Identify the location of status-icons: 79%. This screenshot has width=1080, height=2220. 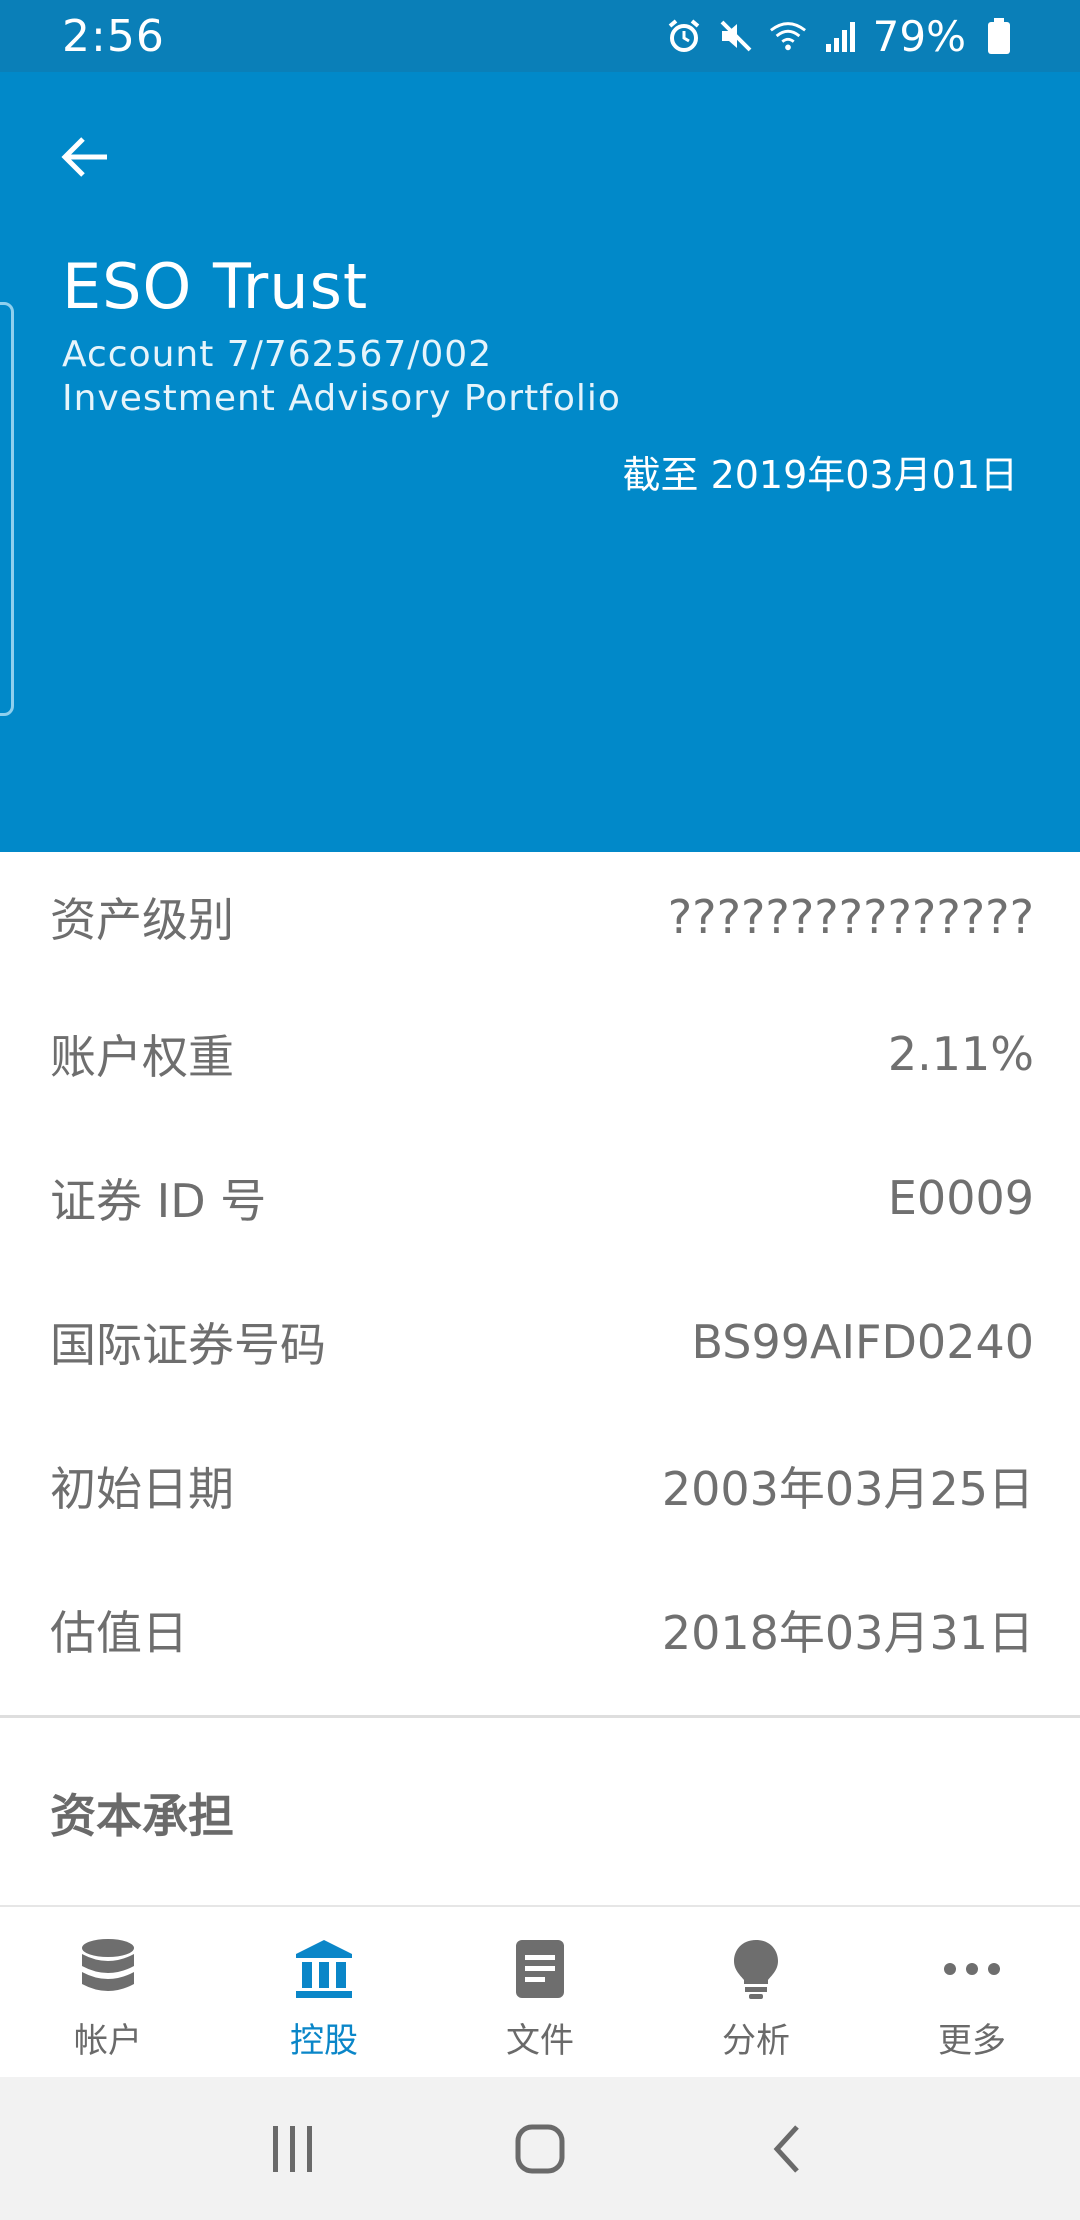
(841, 36).